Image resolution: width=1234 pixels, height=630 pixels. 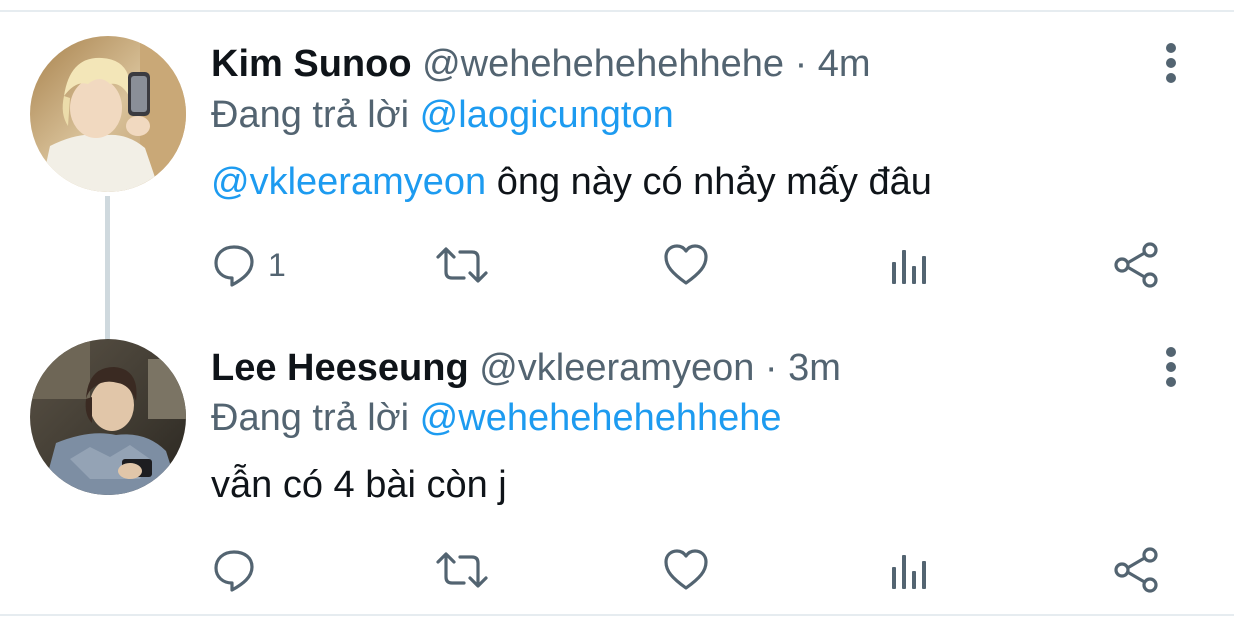 I want to click on timestamp: 4m, so click(x=844, y=64).